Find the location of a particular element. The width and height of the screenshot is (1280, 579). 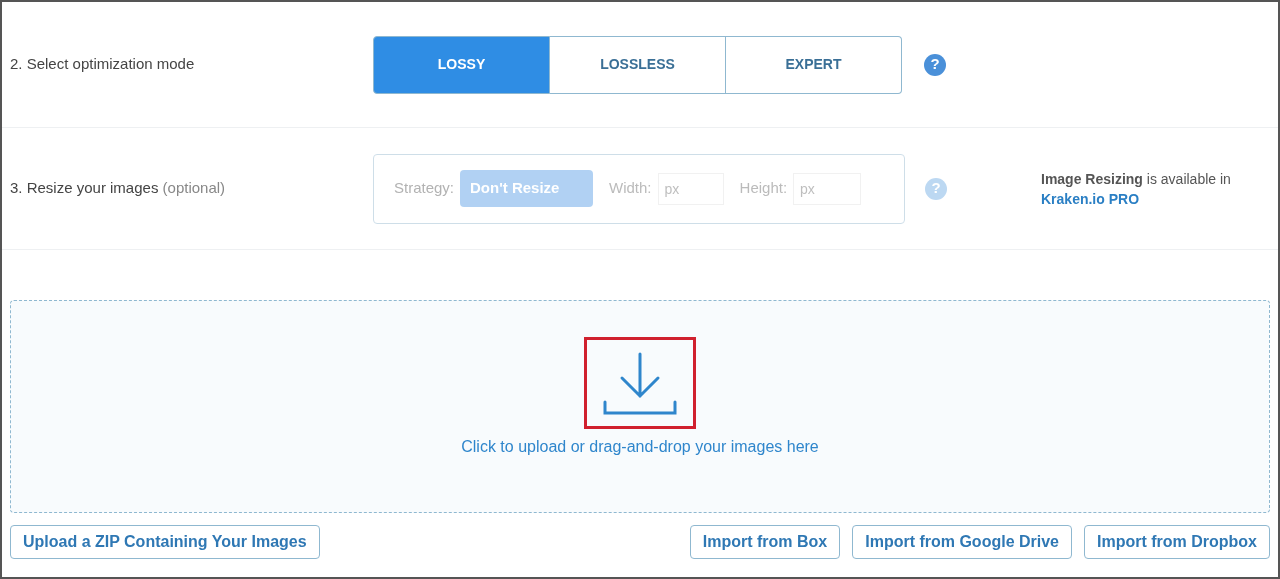

download-icon is located at coordinates (640, 383).